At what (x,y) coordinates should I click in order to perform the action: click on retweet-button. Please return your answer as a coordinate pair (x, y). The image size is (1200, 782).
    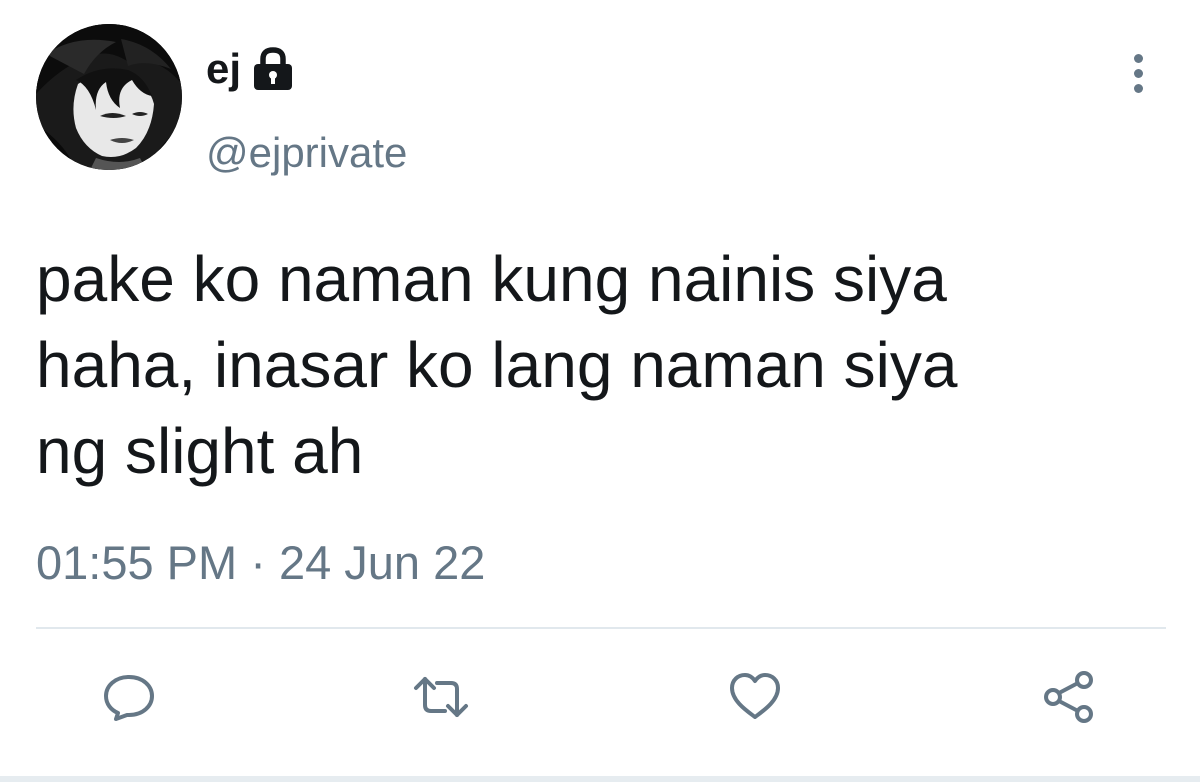
    Looking at the image, I should click on (441, 697).